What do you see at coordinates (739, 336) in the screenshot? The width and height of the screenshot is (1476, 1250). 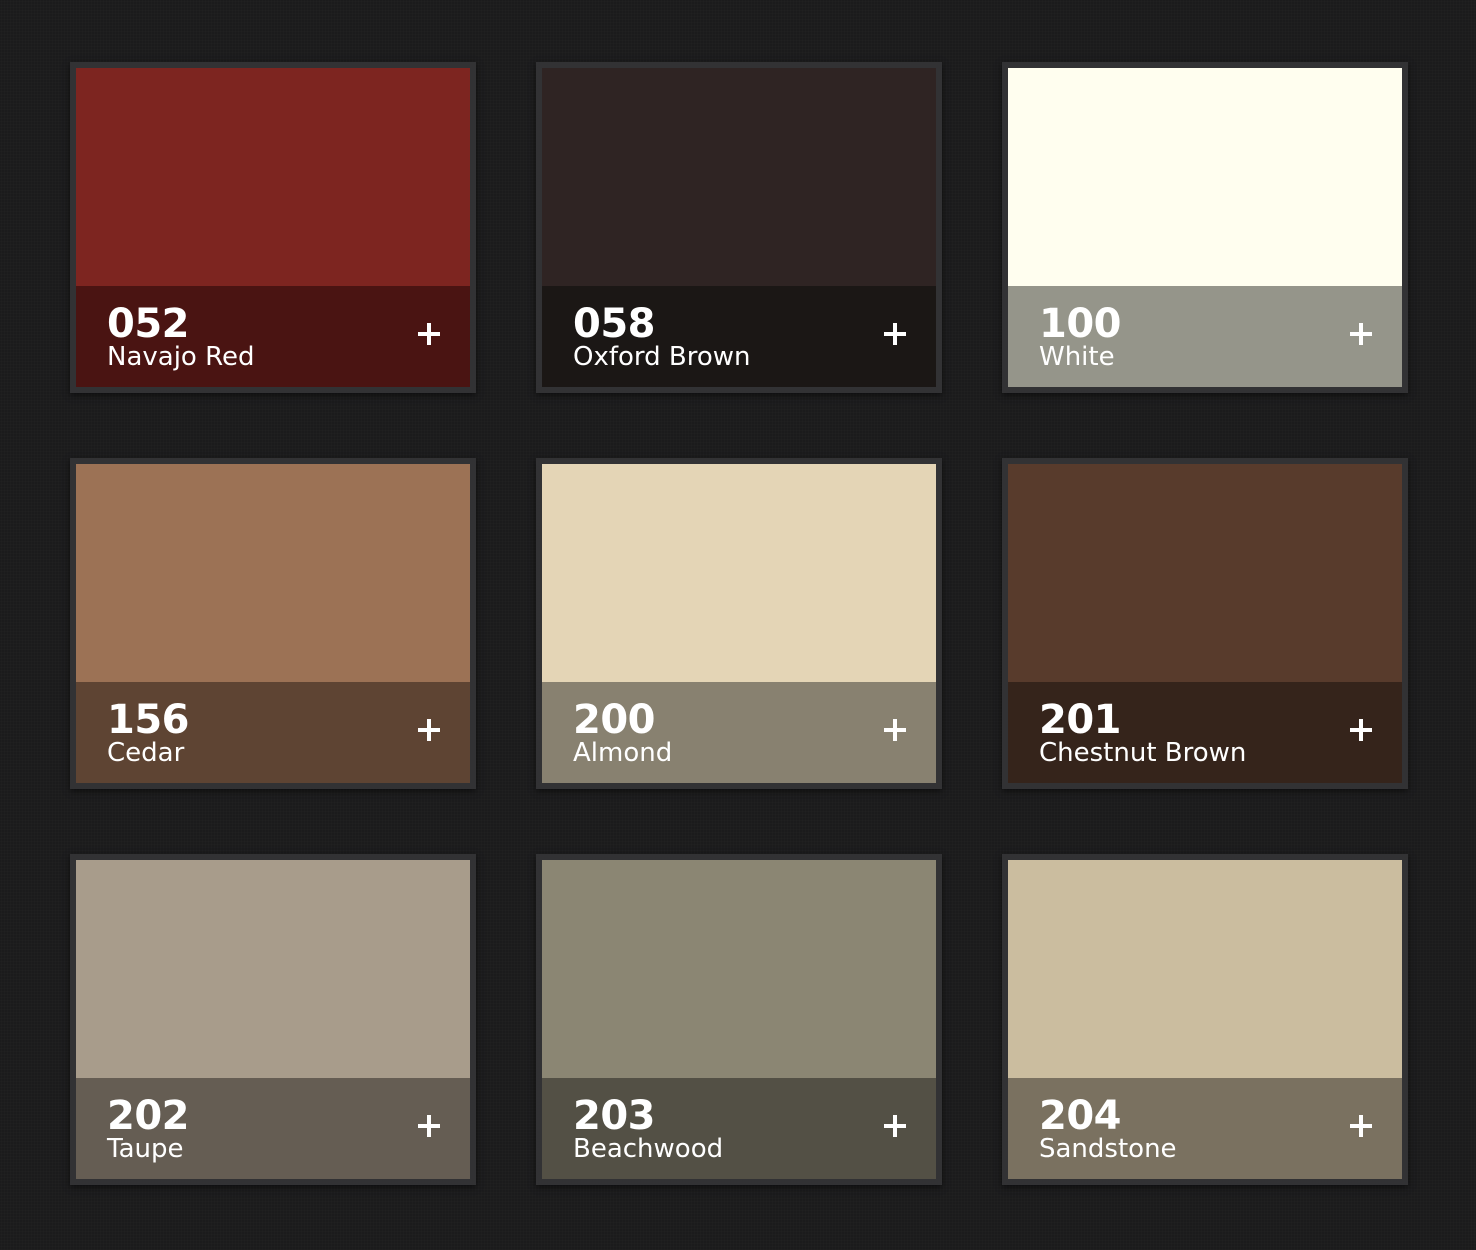 I see `swatch-label-bar: 058 Oxford Brown` at bounding box center [739, 336].